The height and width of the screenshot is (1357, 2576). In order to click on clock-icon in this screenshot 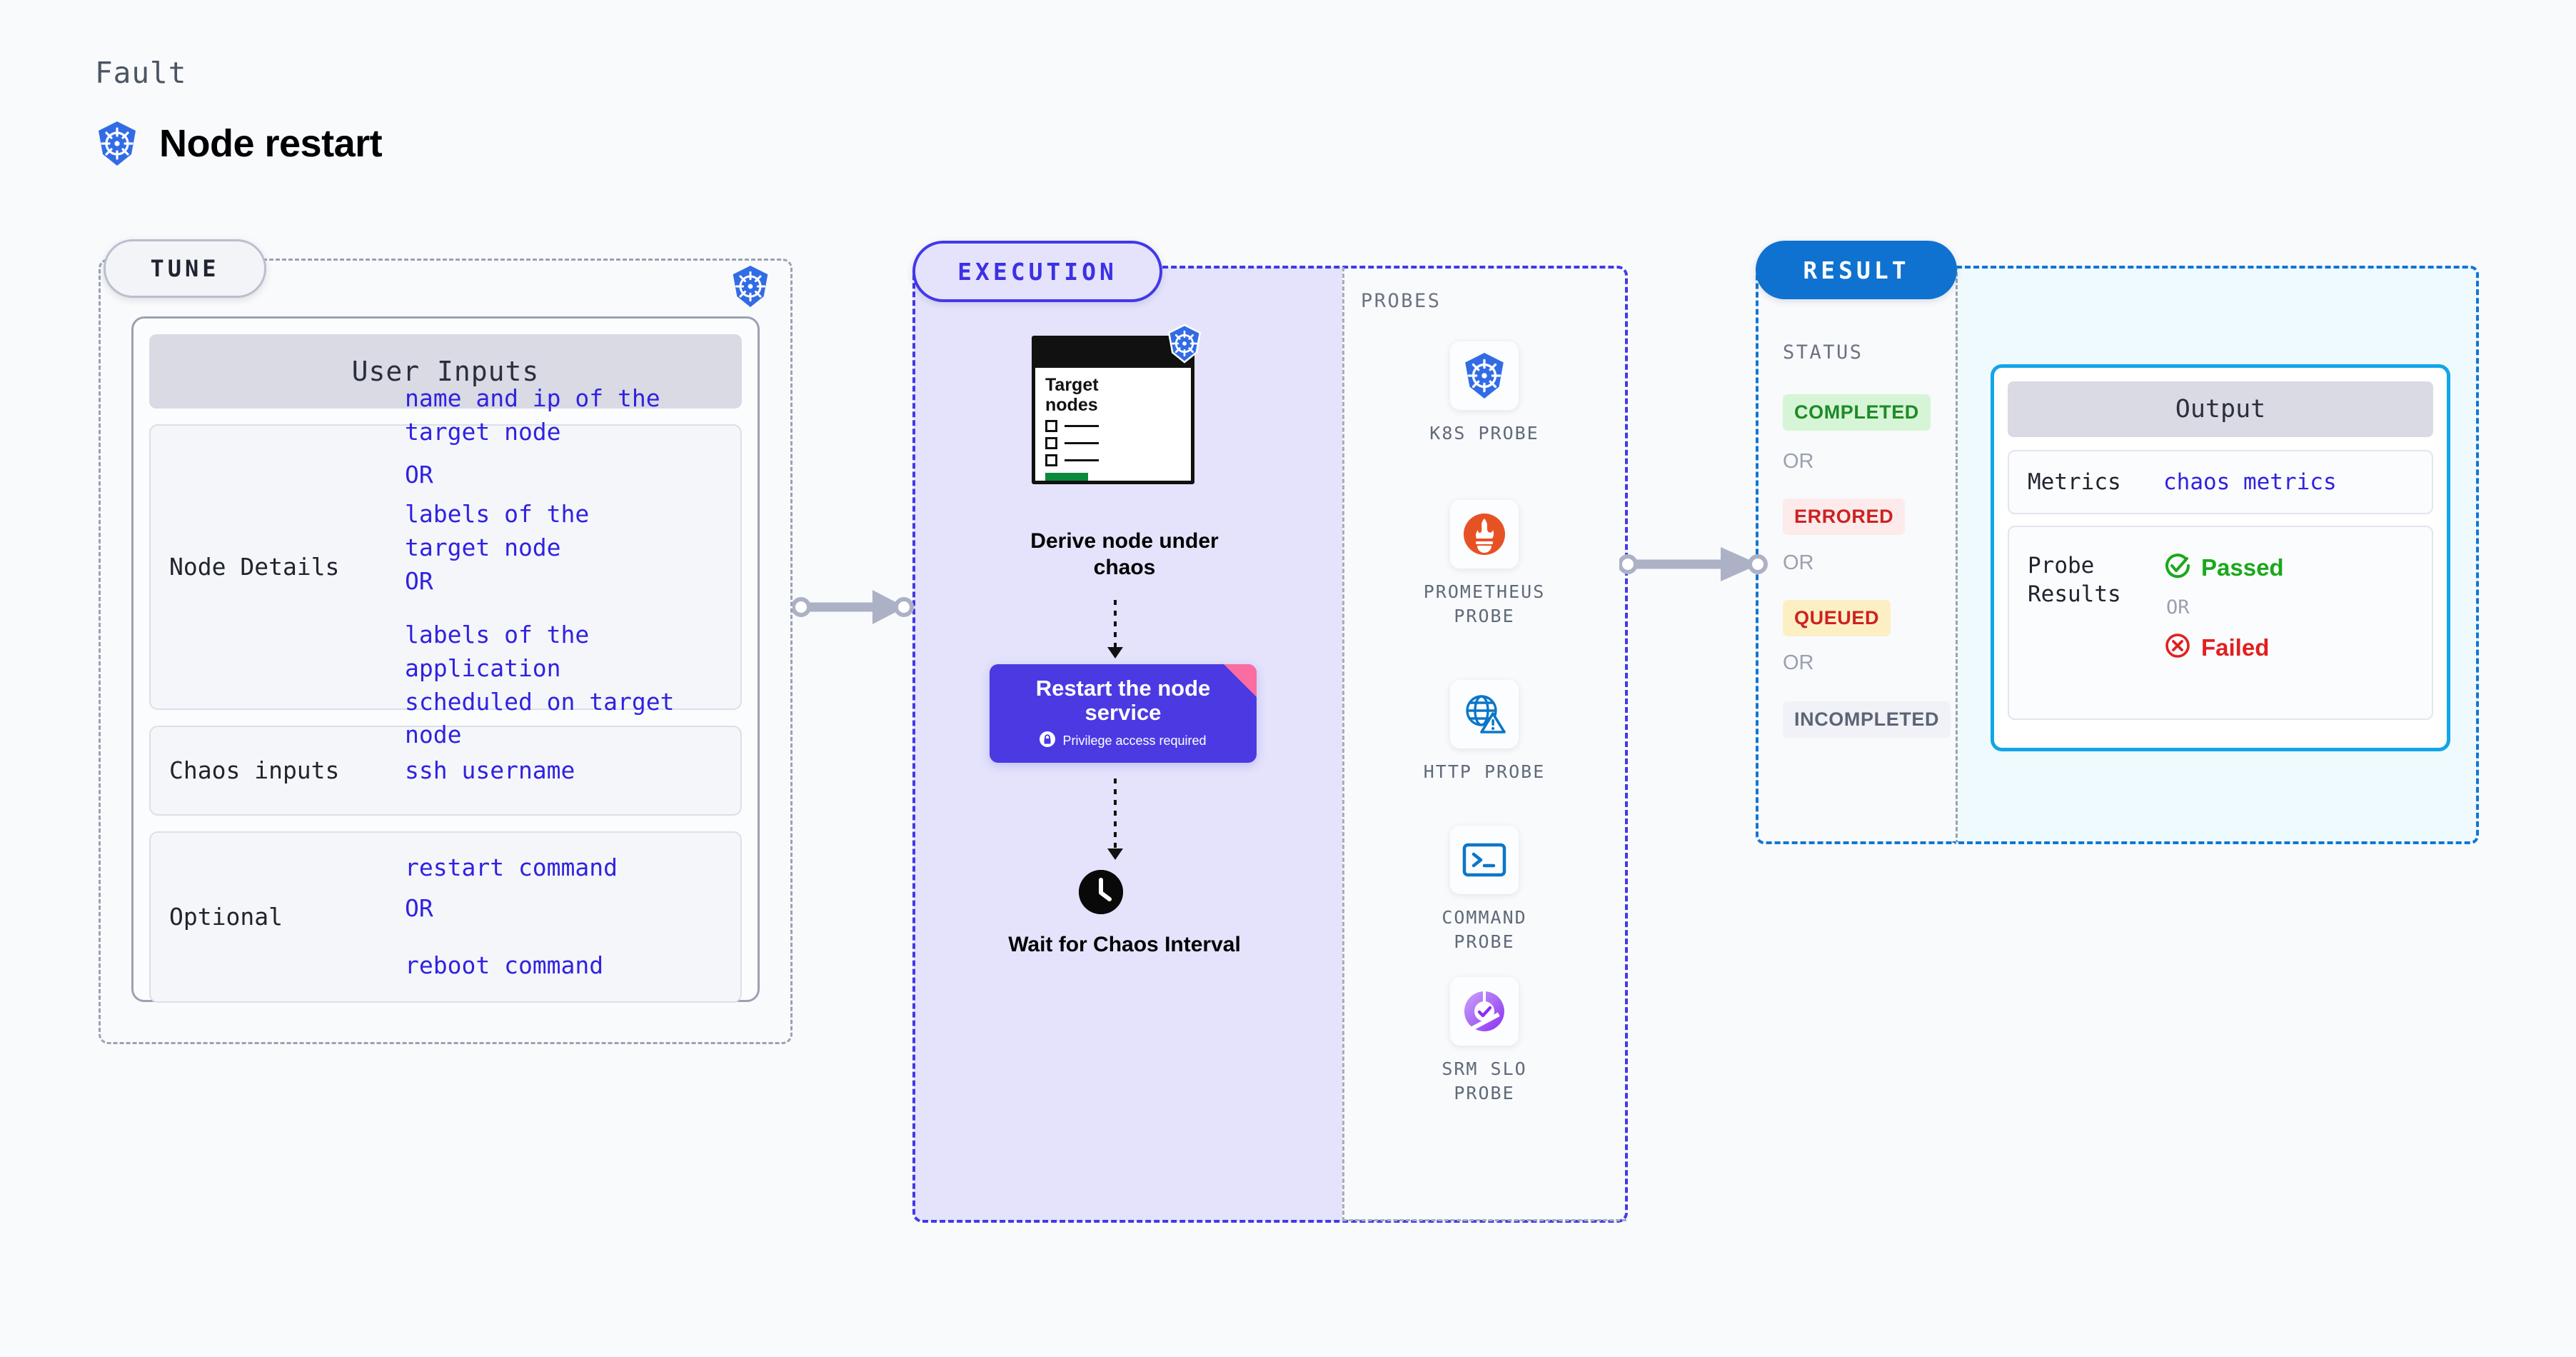, I will do `click(1101, 892)`.